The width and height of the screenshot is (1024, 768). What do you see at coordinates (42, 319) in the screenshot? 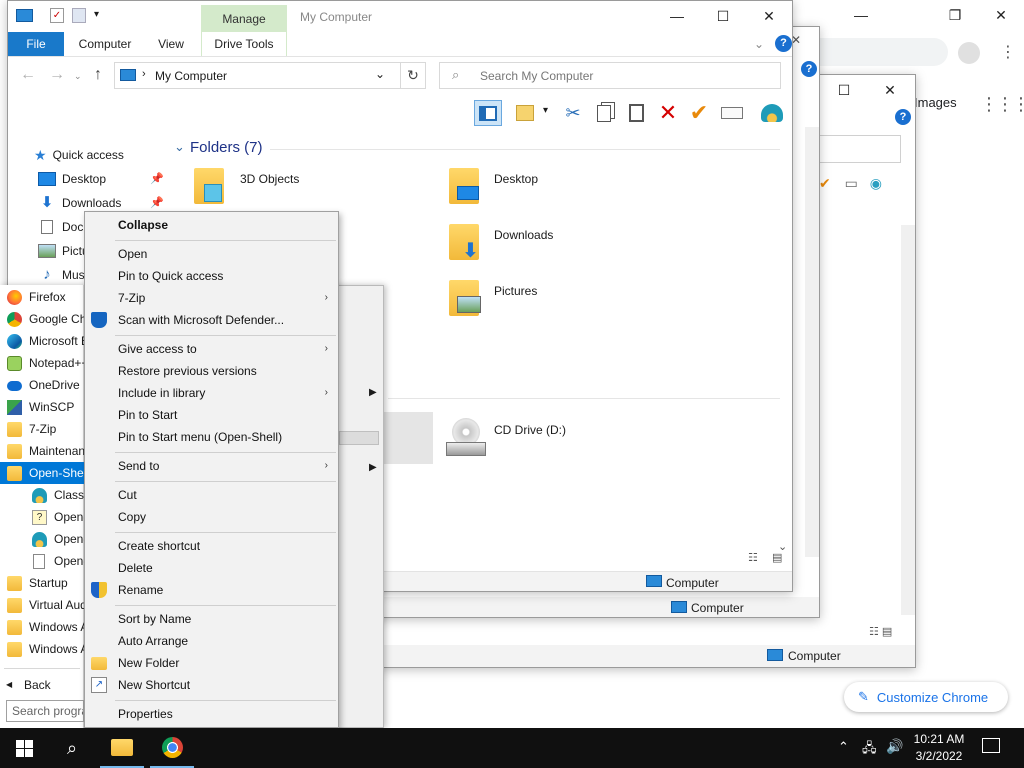
I see `program-chrome: Google Chrome` at bounding box center [42, 319].